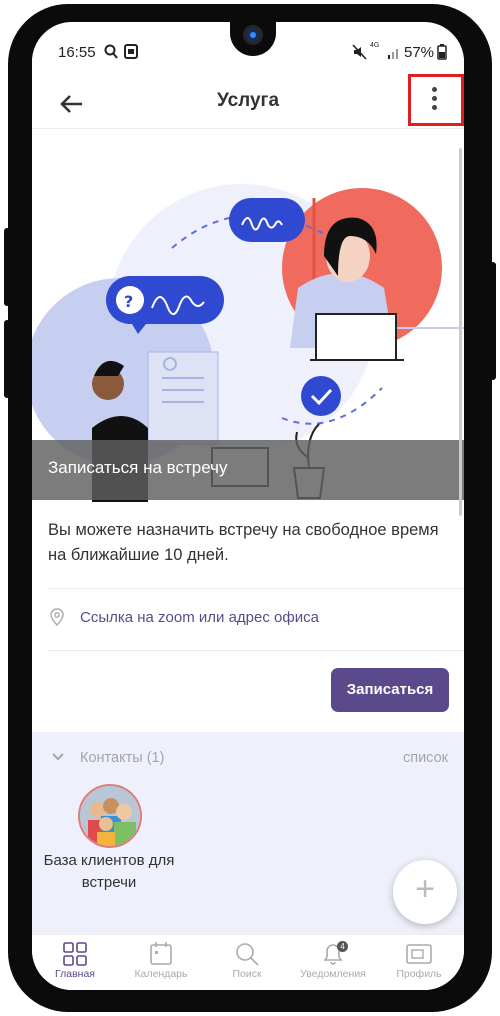 The width and height of the screenshot is (500, 1016). What do you see at coordinates (375, 45) in the screenshot?
I see `network-type: 4G` at bounding box center [375, 45].